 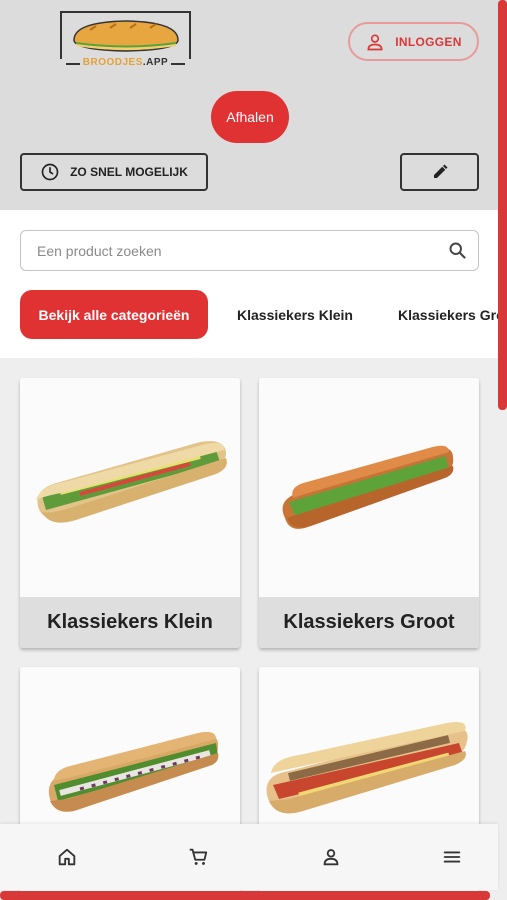 I want to click on clock-icon, so click(x=50, y=172).